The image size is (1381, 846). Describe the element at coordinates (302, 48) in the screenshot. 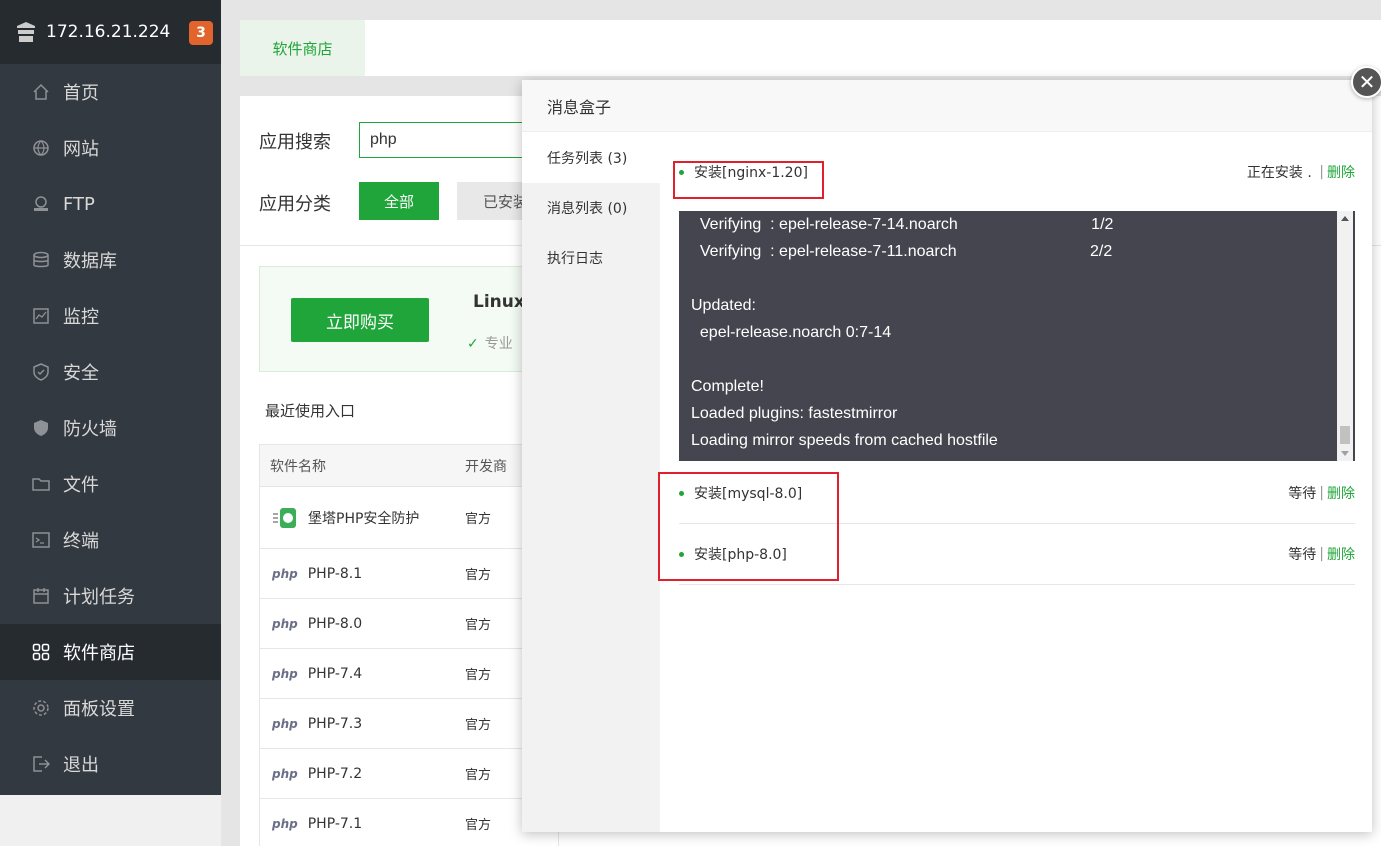

I see `tab-app-store: 软件商店` at that location.